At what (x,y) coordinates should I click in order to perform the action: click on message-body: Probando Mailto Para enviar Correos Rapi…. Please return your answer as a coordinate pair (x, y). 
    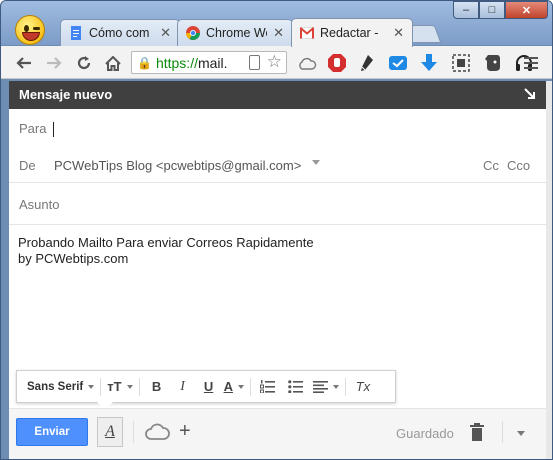
    Looking at the image, I should click on (166, 251).